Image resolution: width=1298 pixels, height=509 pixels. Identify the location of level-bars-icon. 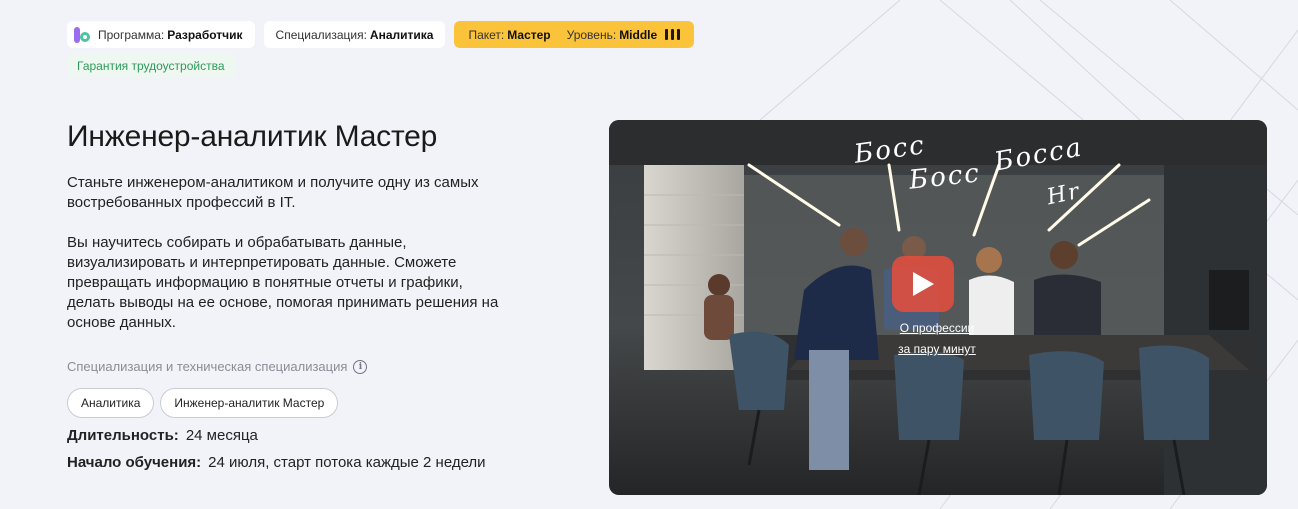
(673, 34).